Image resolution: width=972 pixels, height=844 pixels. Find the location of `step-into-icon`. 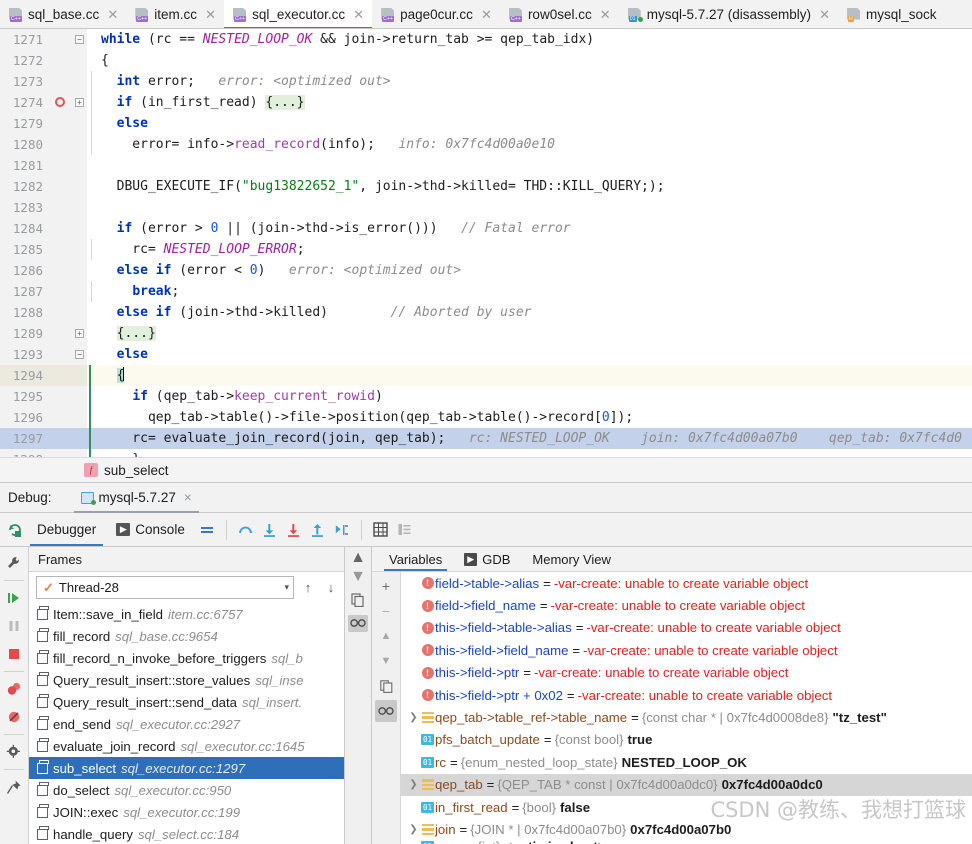

step-into-icon is located at coordinates (270, 530).